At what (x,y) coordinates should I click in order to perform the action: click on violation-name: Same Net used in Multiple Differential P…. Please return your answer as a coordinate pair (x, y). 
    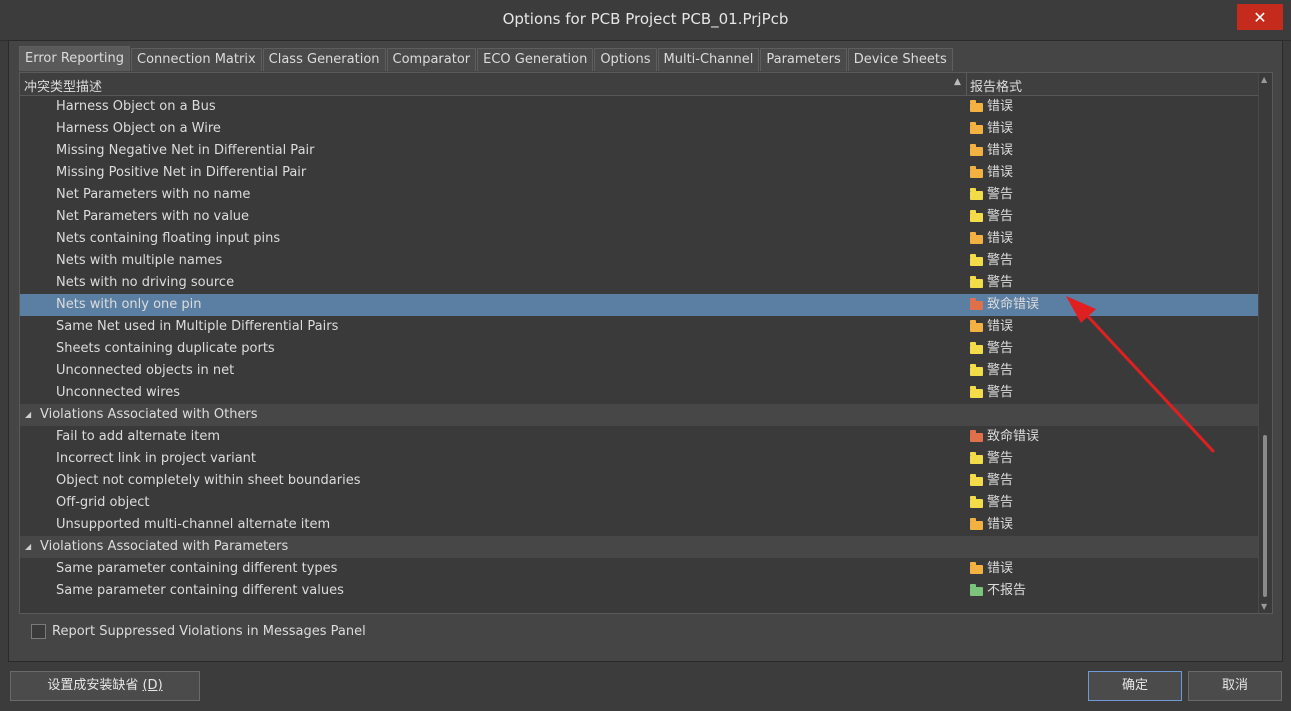
    Looking at the image, I should click on (197, 326).